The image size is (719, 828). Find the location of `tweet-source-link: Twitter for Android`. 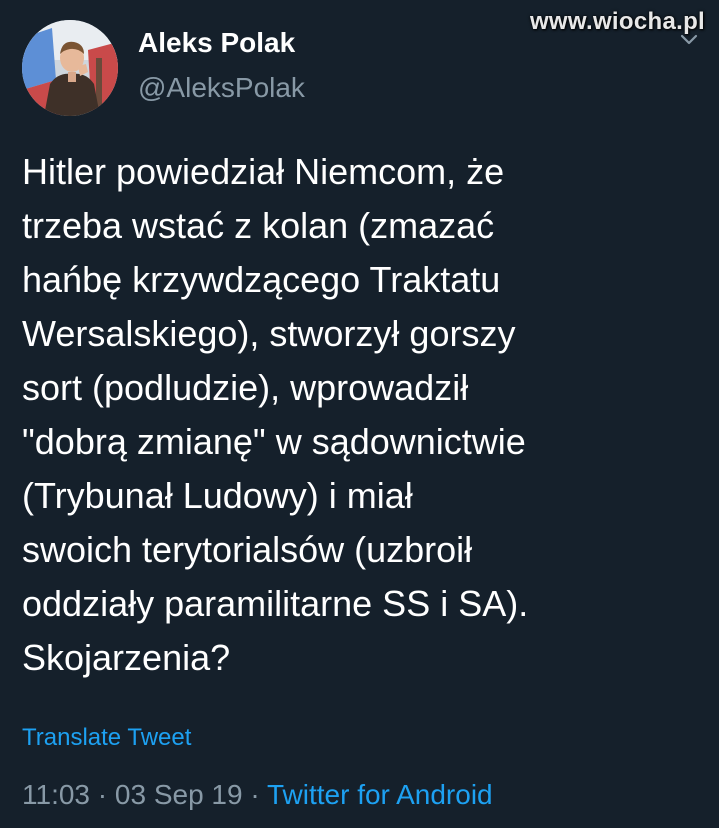

tweet-source-link: Twitter for Android is located at coordinates (380, 794).